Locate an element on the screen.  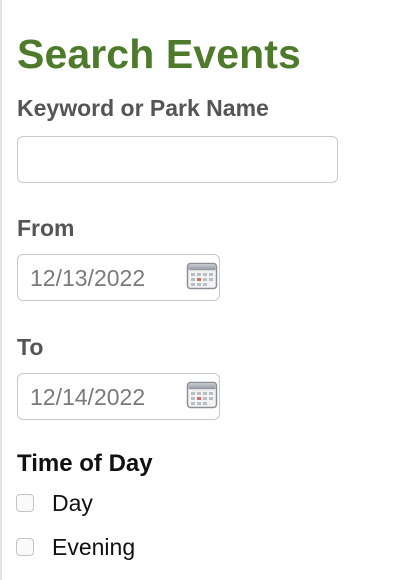
panel-divider is located at coordinates (1, 290).